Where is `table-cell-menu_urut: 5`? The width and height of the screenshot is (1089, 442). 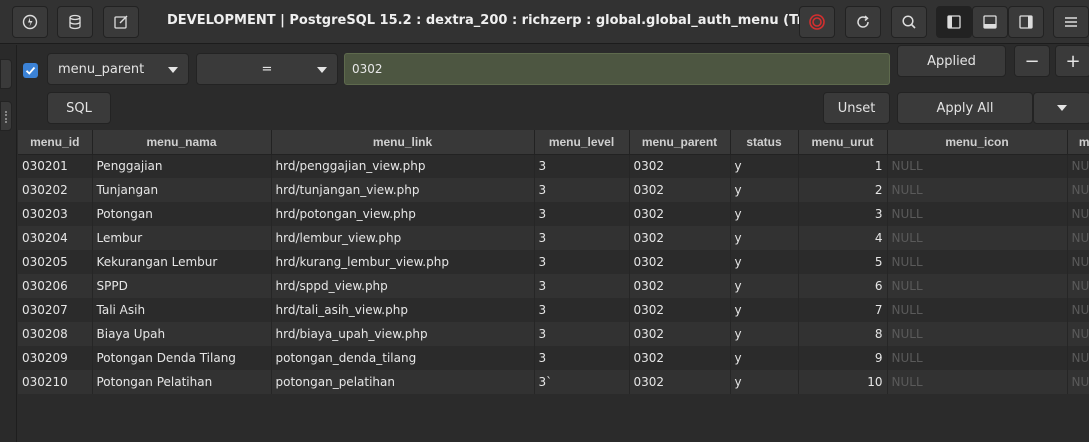 table-cell-menu_urut: 5 is located at coordinates (843, 262).